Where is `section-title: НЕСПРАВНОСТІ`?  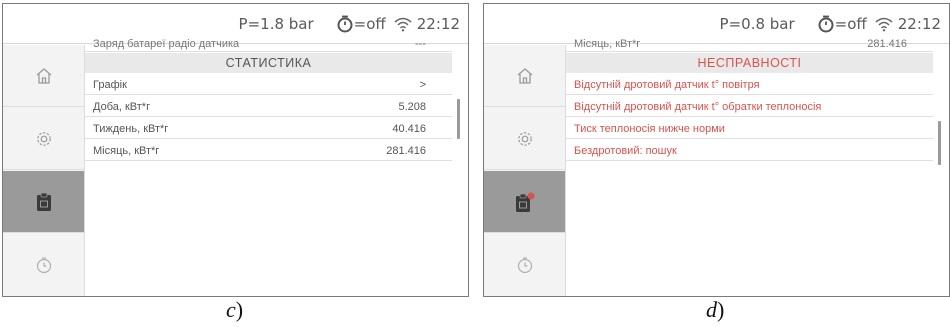 section-title: НЕСПРАВНОСТІ is located at coordinates (749, 63).